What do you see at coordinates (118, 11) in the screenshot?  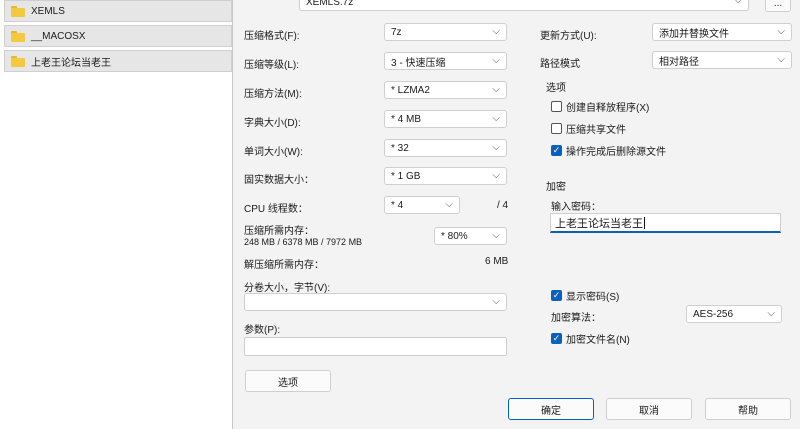 I see `file-list-item: XEMLS` at bounding box center [118, 11].